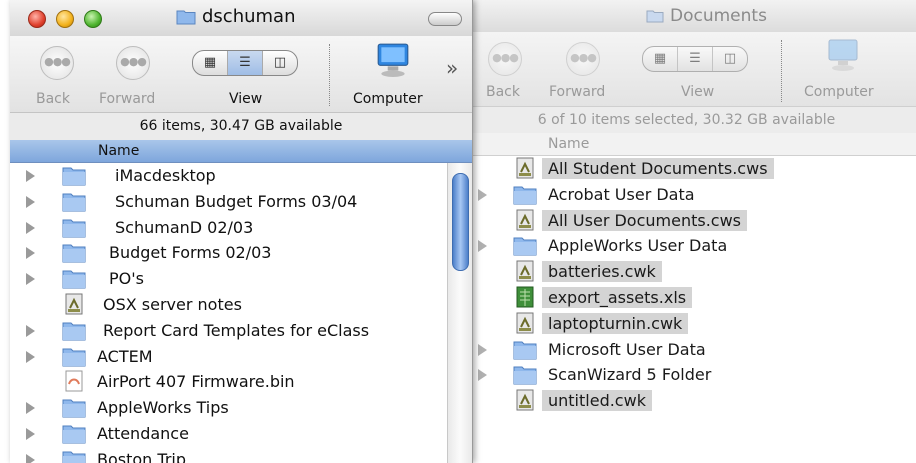 This screenshot has width=916, height=463. What do you see at coordinates (227, 434) in the screenshot?
I see `list-item: Attendance` at bounding box center [227, 434].